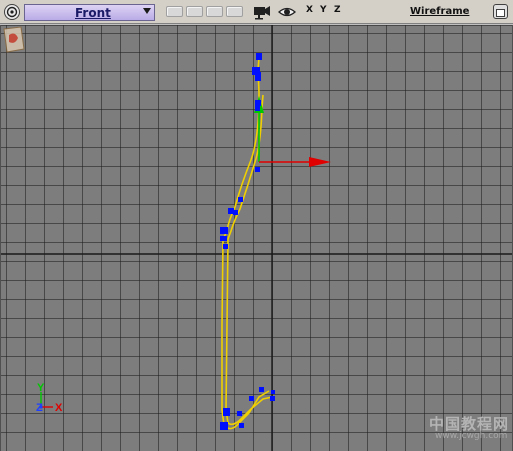  What do you see at coordinates (320, 162) in the screenshot?
I see `gizmo-x-arrow-icon` at bounding box center [320, 162].